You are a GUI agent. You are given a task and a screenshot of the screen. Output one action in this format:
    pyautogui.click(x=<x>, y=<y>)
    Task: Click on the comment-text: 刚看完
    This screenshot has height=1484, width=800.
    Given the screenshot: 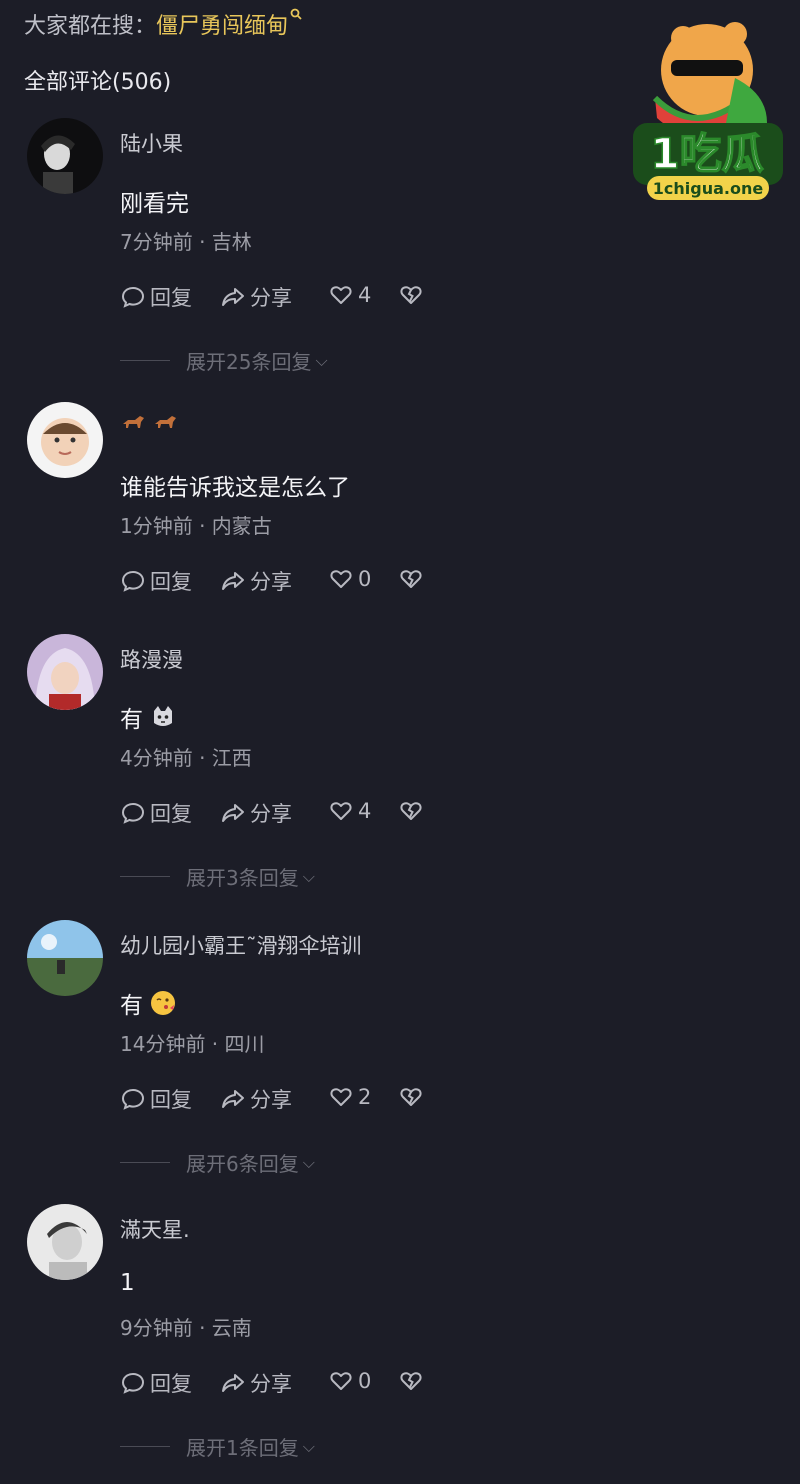 What is the action you would take?
    pyautogui.click(x=154, y=204)
    